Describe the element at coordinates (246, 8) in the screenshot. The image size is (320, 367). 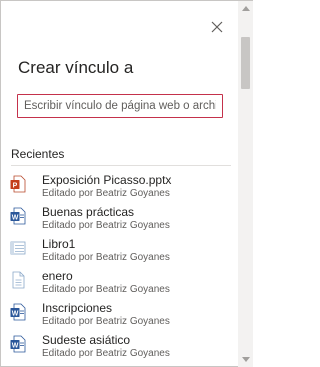
I see `scroll-up-arrow-icon` at that location.